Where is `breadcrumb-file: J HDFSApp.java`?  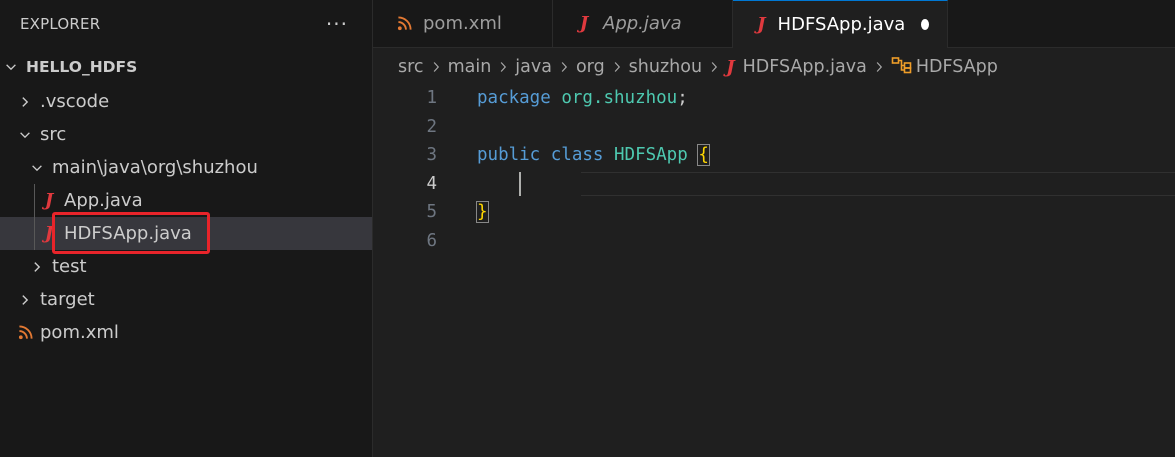 breadcrumb-file: J HDFSApp.java is located at coordinates (796, 67).